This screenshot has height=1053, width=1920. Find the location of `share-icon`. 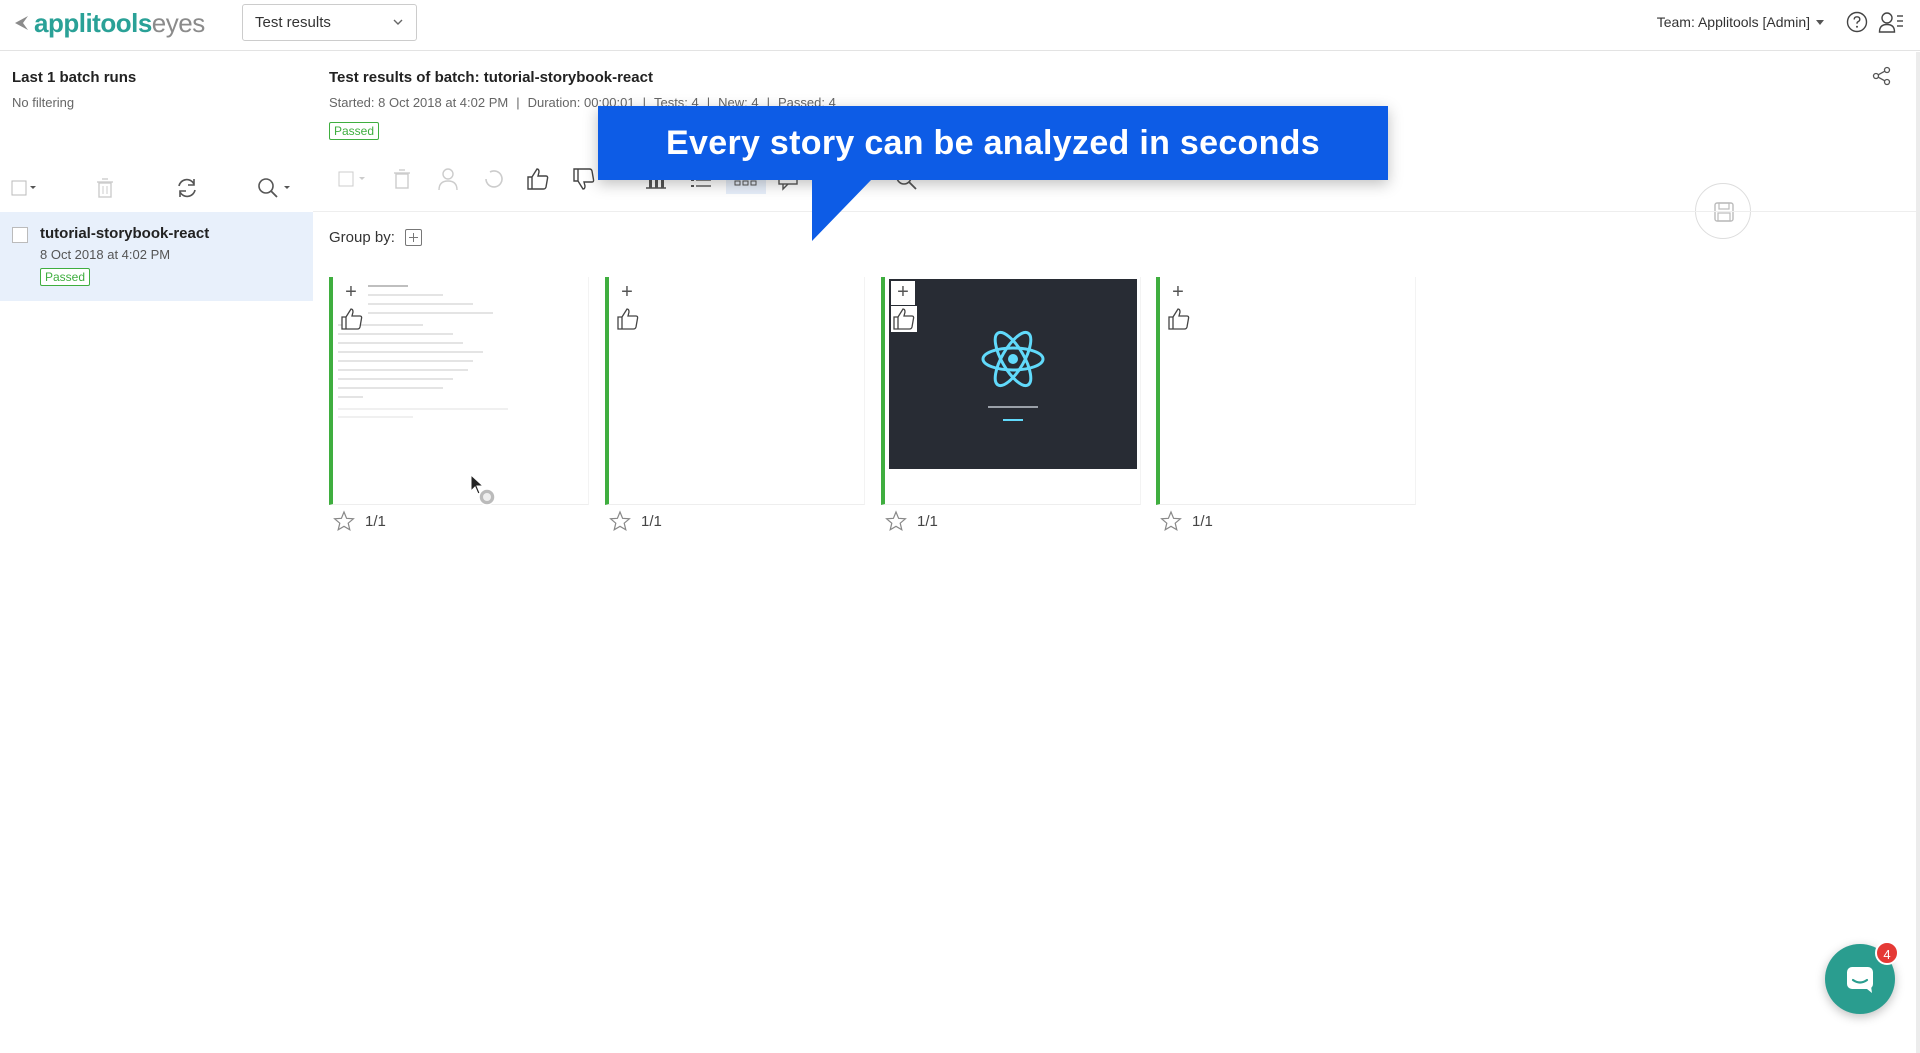

share-icon is located at coordinates (1882, 76).